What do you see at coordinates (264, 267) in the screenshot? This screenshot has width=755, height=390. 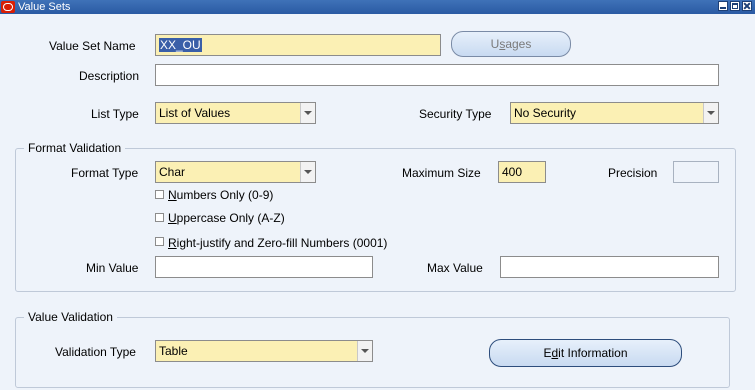 I see `min-value-input` at bounding box center [264, 267].